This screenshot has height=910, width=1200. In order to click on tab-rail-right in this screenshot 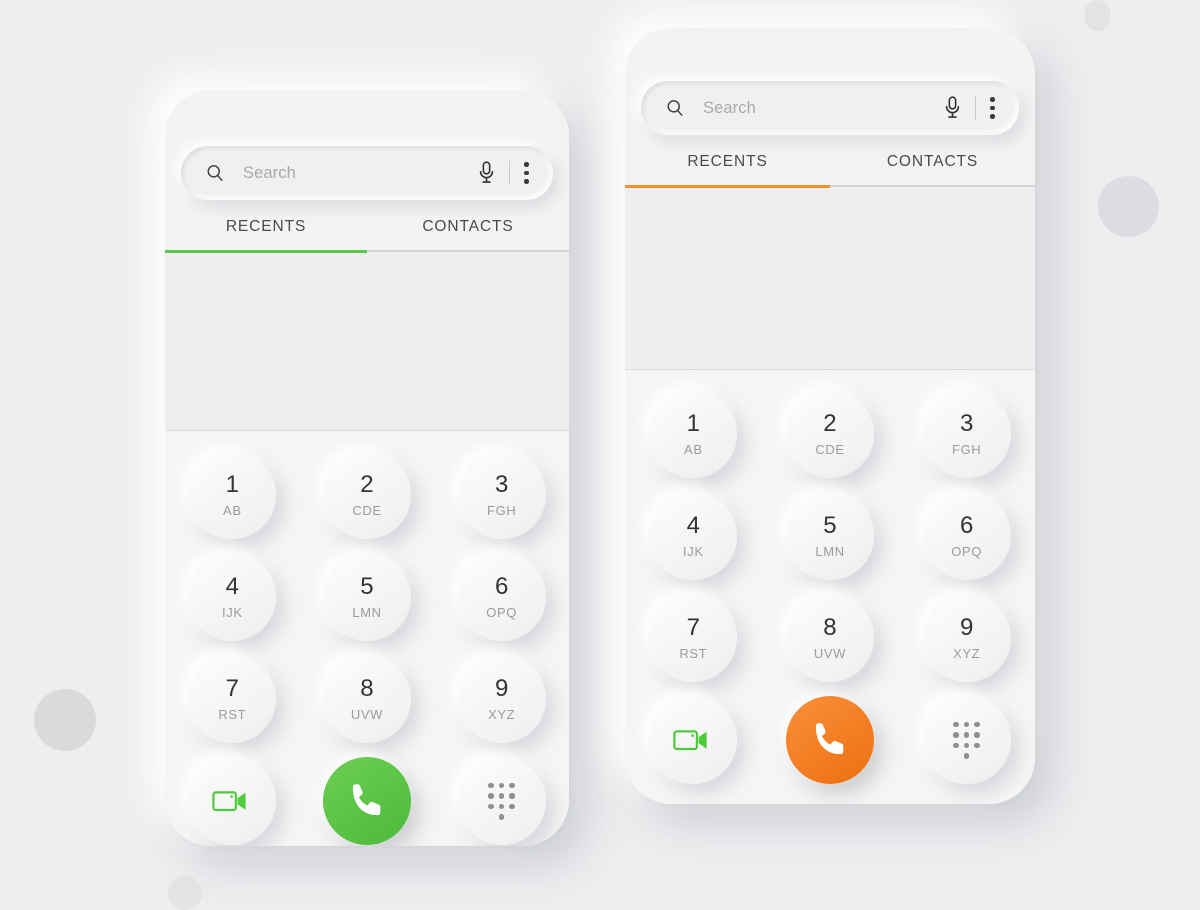, I will do `click(830, 186)`.